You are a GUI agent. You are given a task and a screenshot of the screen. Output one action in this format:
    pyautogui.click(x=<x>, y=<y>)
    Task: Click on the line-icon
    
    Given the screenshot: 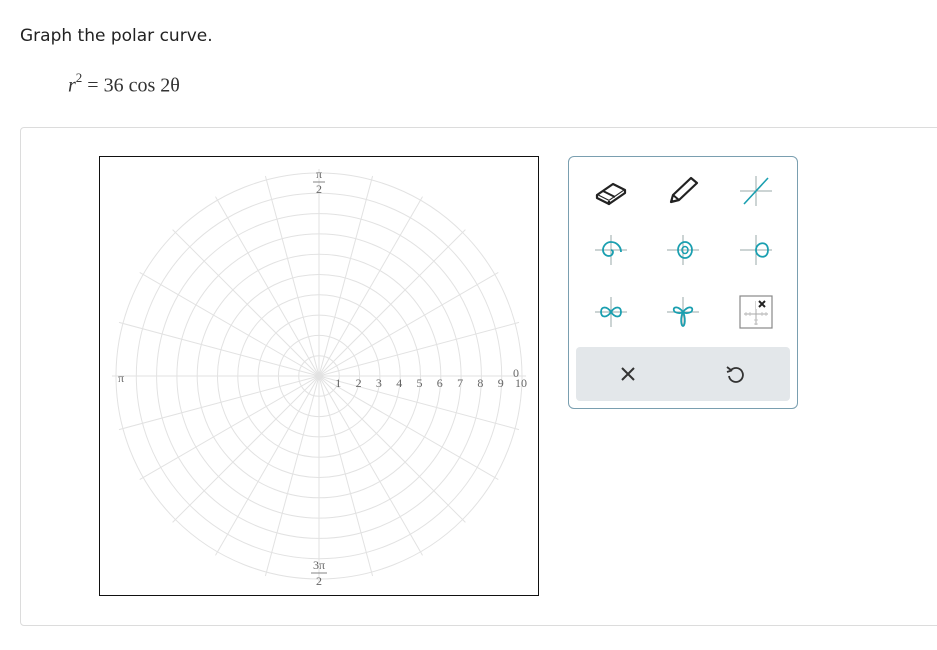 What is the action you would take?
    pyautogui.click(x=756, y=191)
    